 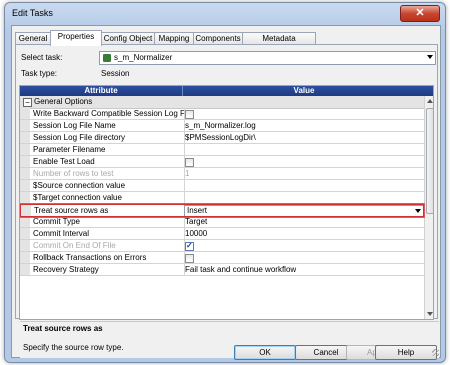 What do you see at coordinates (107, 233) in the screenshot?
I see `property-name: Commit Interval` at bounding box center [107, 233].